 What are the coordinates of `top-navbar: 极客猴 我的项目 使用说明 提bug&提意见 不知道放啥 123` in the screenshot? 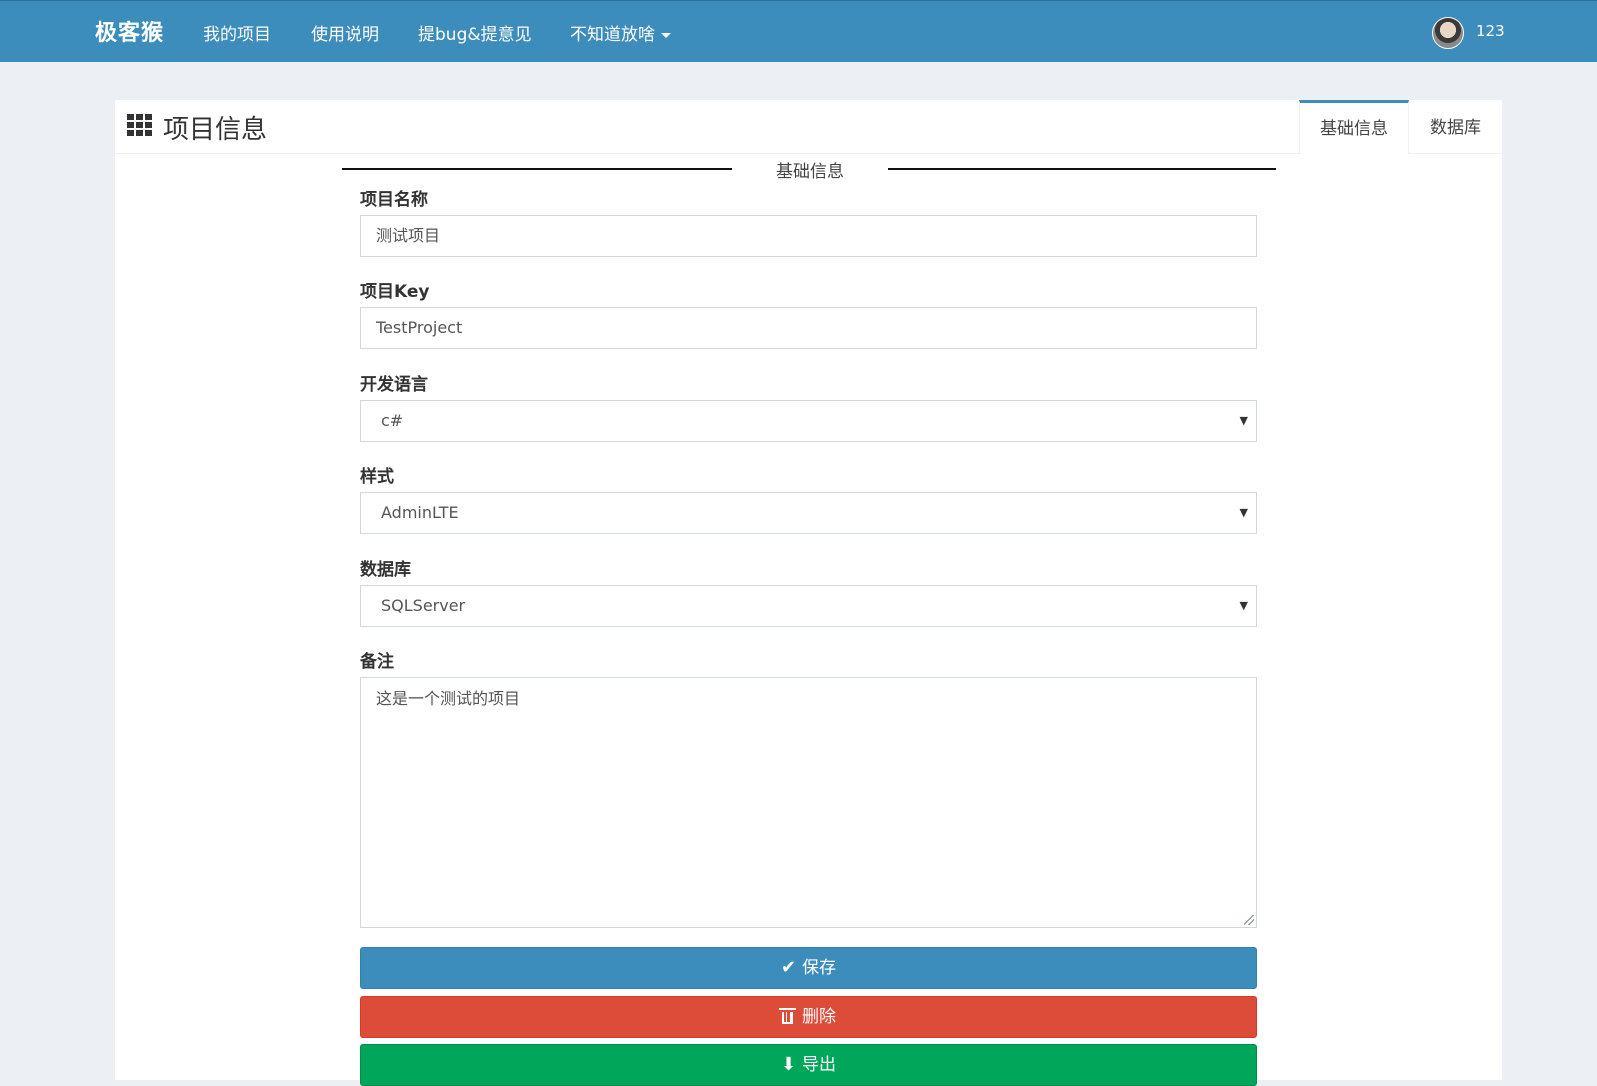 It's located at (798, 31).